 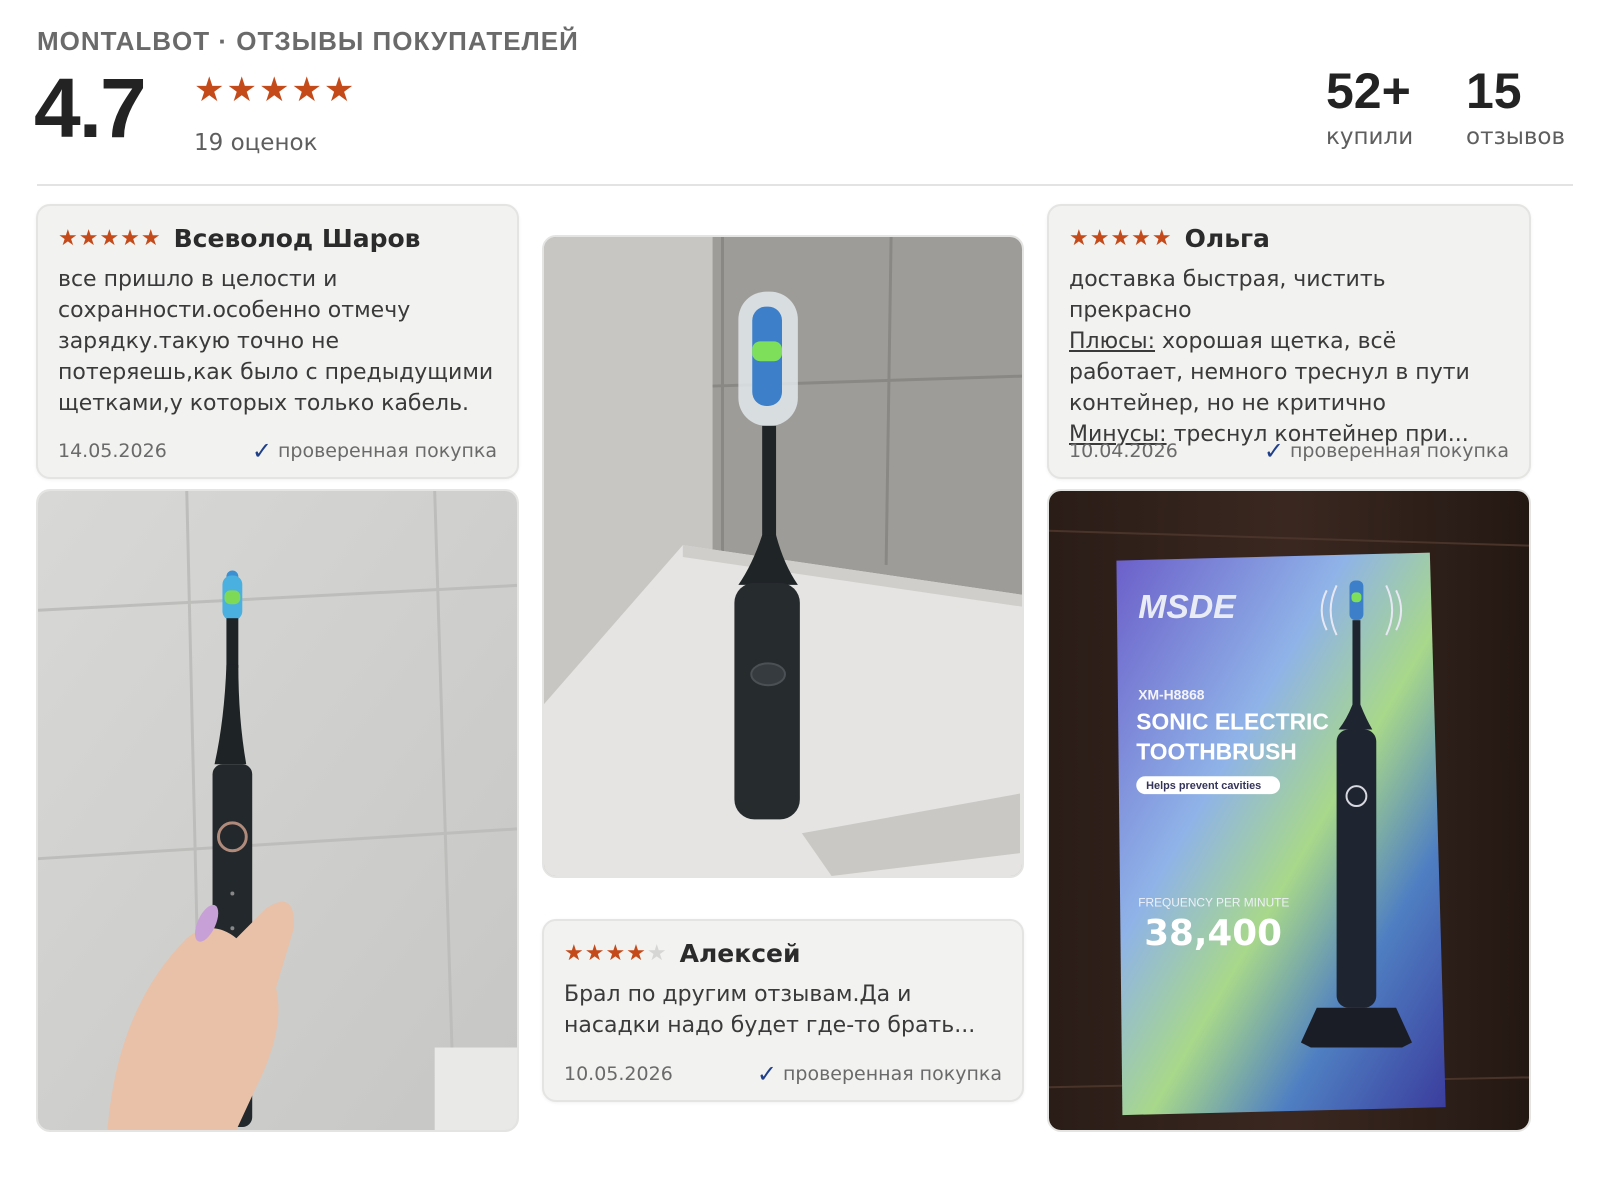 I want to click on review-header: ★★★★★ Ольга, so click(x=1169, y=238).